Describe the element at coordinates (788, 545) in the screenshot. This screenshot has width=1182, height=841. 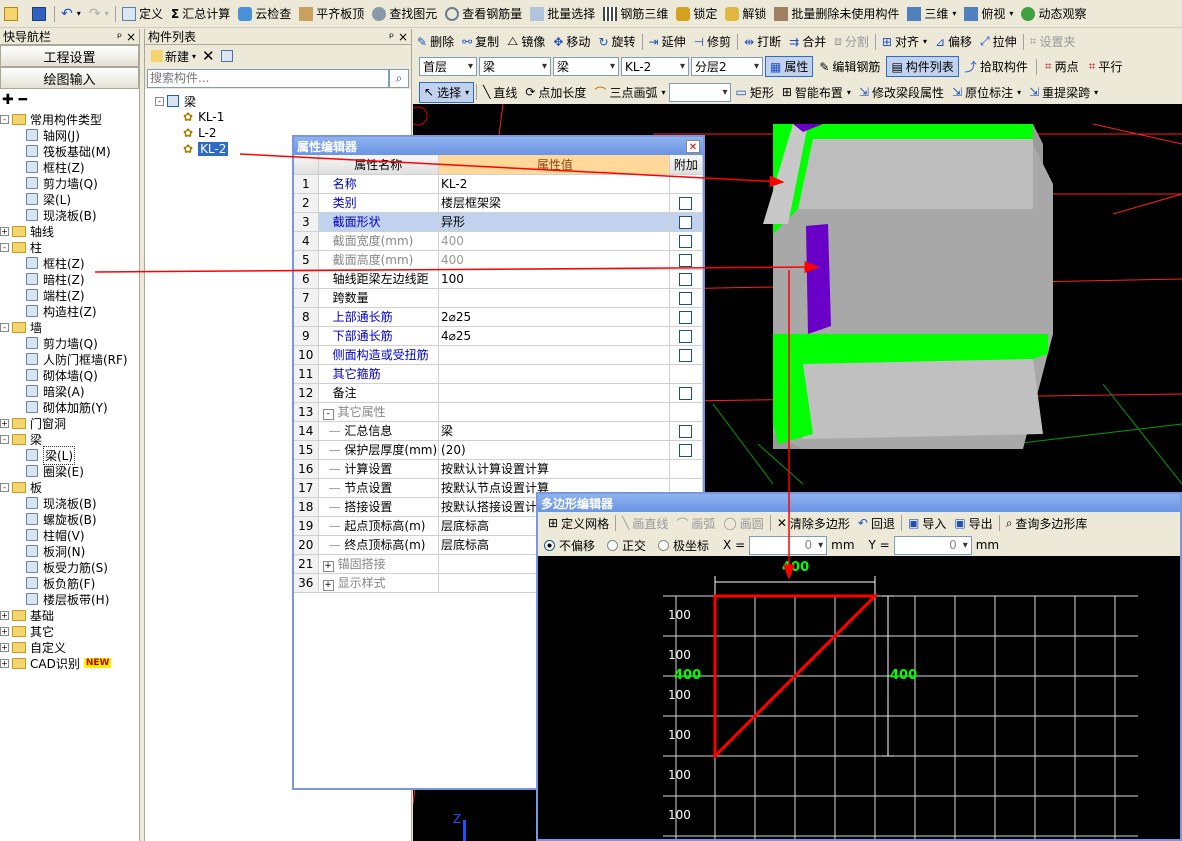
I see `x-input: 0` at that location.